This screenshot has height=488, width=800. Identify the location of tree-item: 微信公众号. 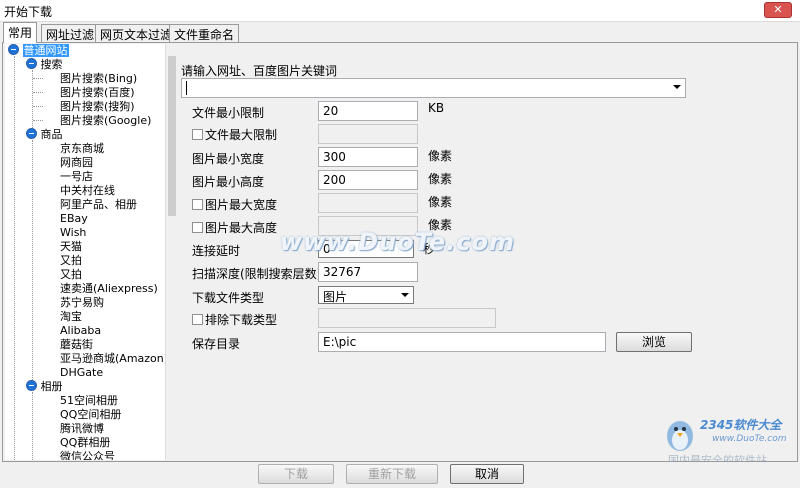
(87, 455).